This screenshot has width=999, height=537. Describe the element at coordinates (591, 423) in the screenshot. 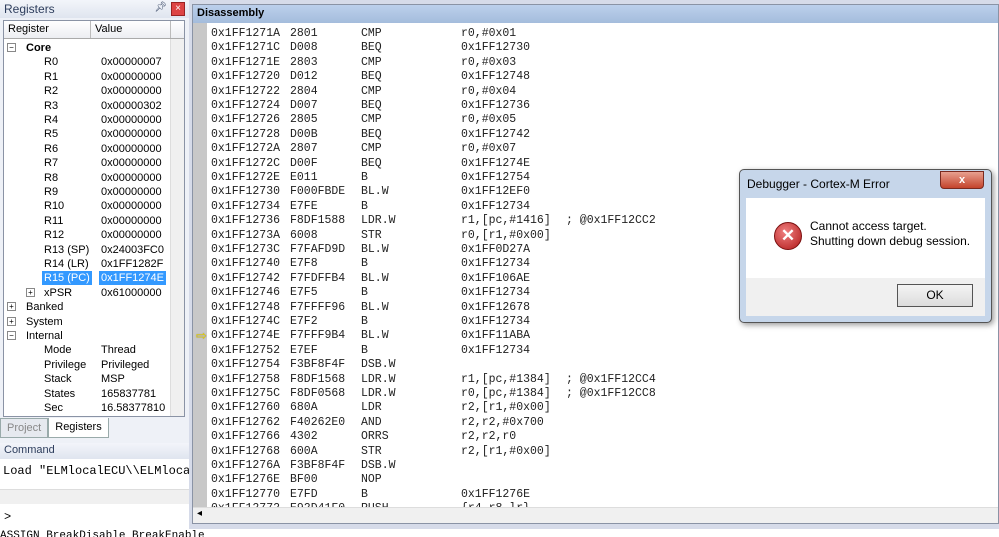

I see `disassembly-line: 0x1FF12762 F40262E0 AND r2,r2,#0x700` at that location.